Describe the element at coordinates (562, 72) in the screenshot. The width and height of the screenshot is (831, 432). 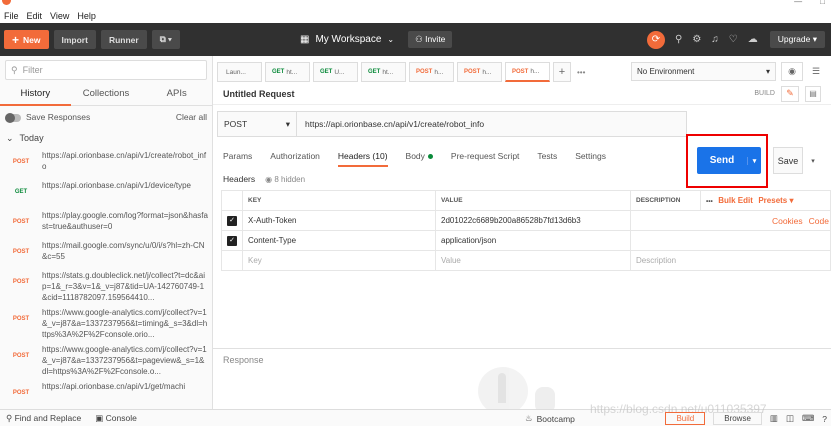
I see `new-tab-button: +` at that location.